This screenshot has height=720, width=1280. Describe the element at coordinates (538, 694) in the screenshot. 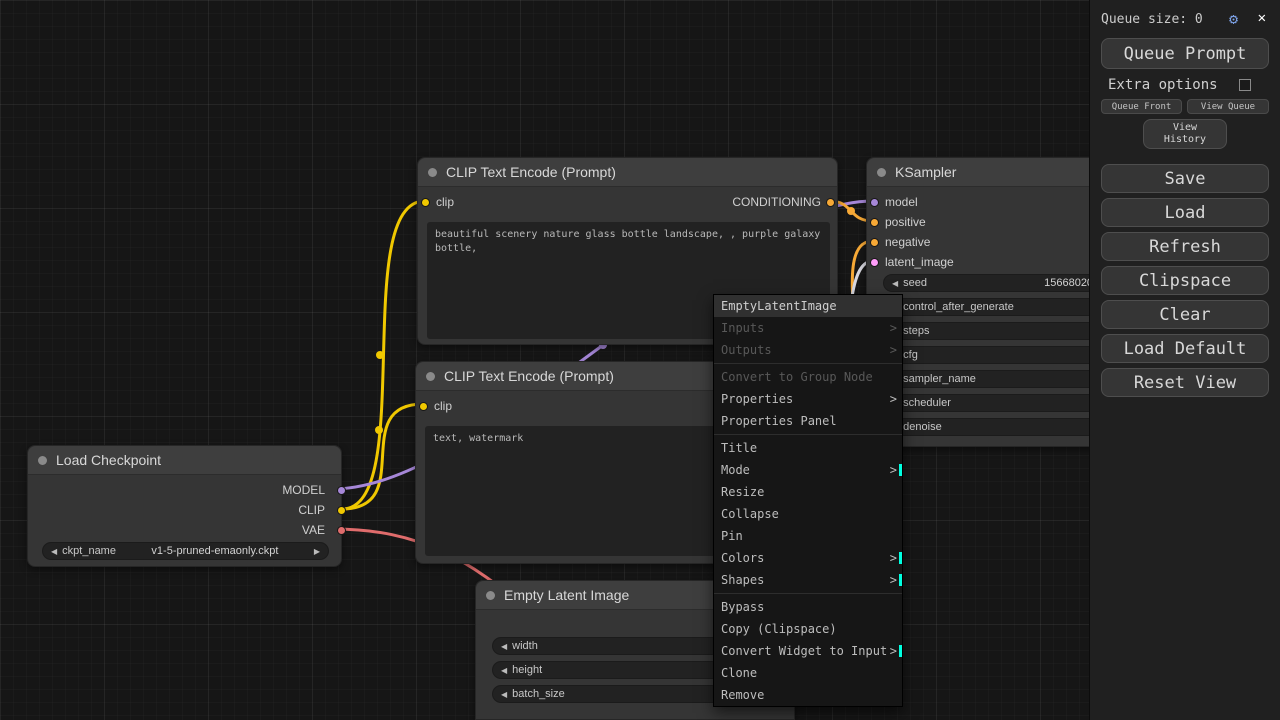

I see `widget-label: batch_size` at that location.